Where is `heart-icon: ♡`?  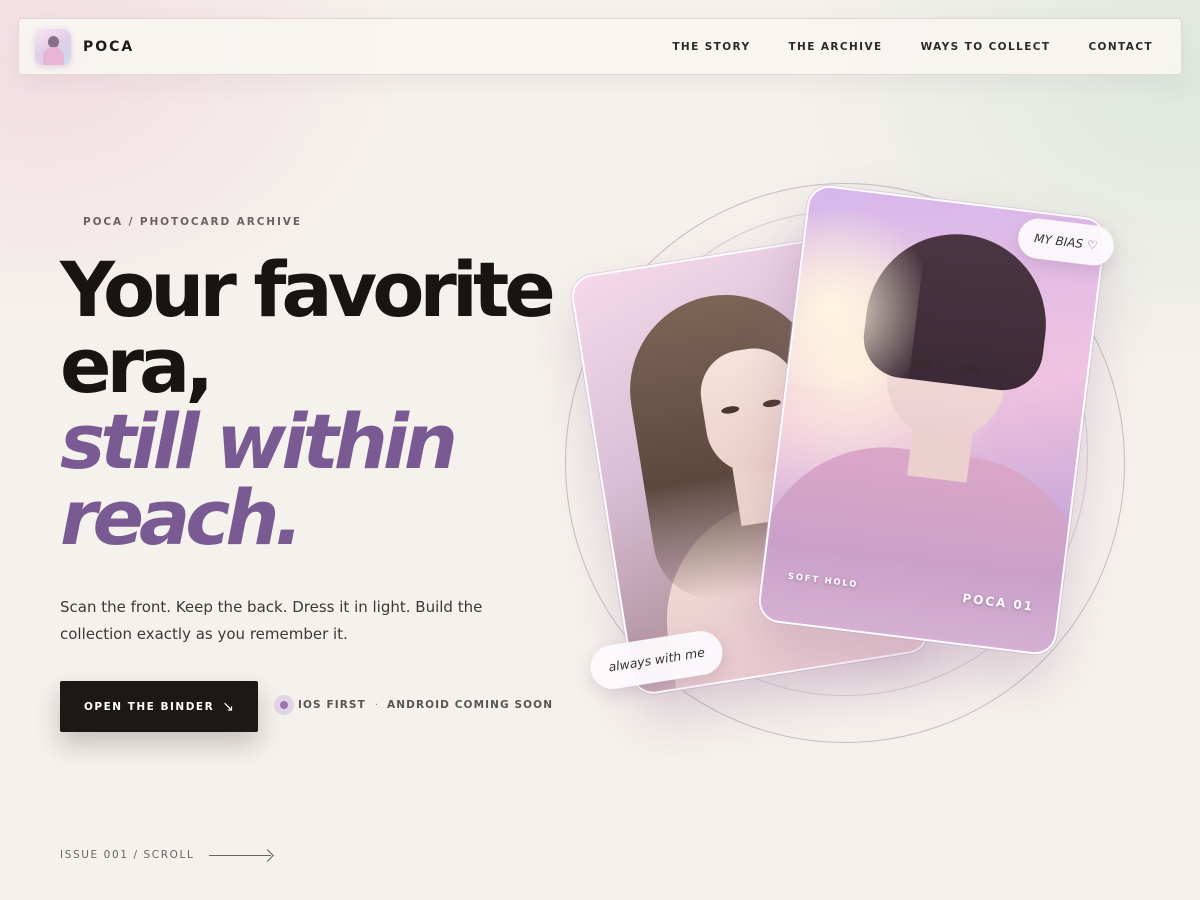 heart-icon: ♡ is located at coordinates (1092, 245).